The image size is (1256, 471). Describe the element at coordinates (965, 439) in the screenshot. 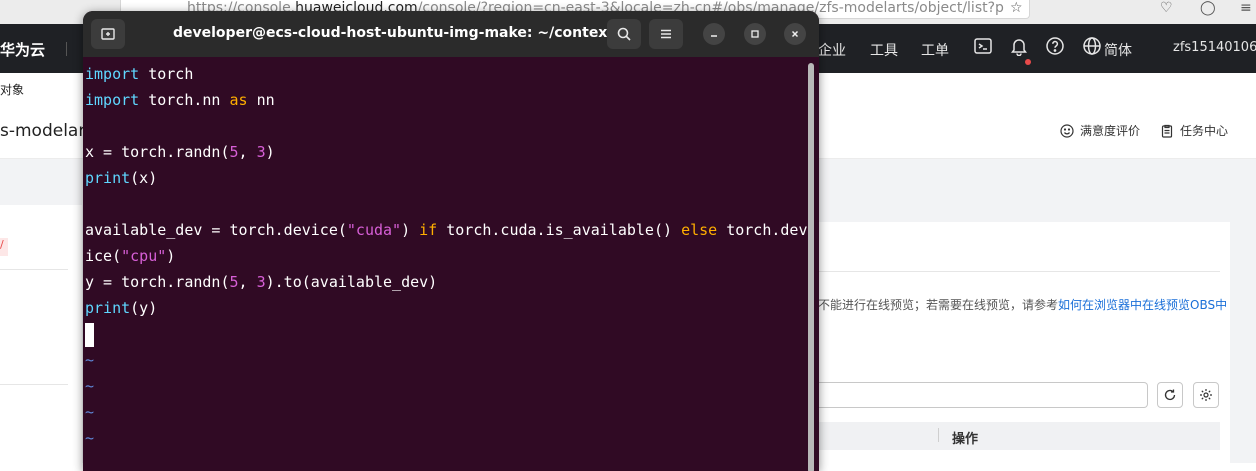

I see `column-header-actions: 操作` at that location.